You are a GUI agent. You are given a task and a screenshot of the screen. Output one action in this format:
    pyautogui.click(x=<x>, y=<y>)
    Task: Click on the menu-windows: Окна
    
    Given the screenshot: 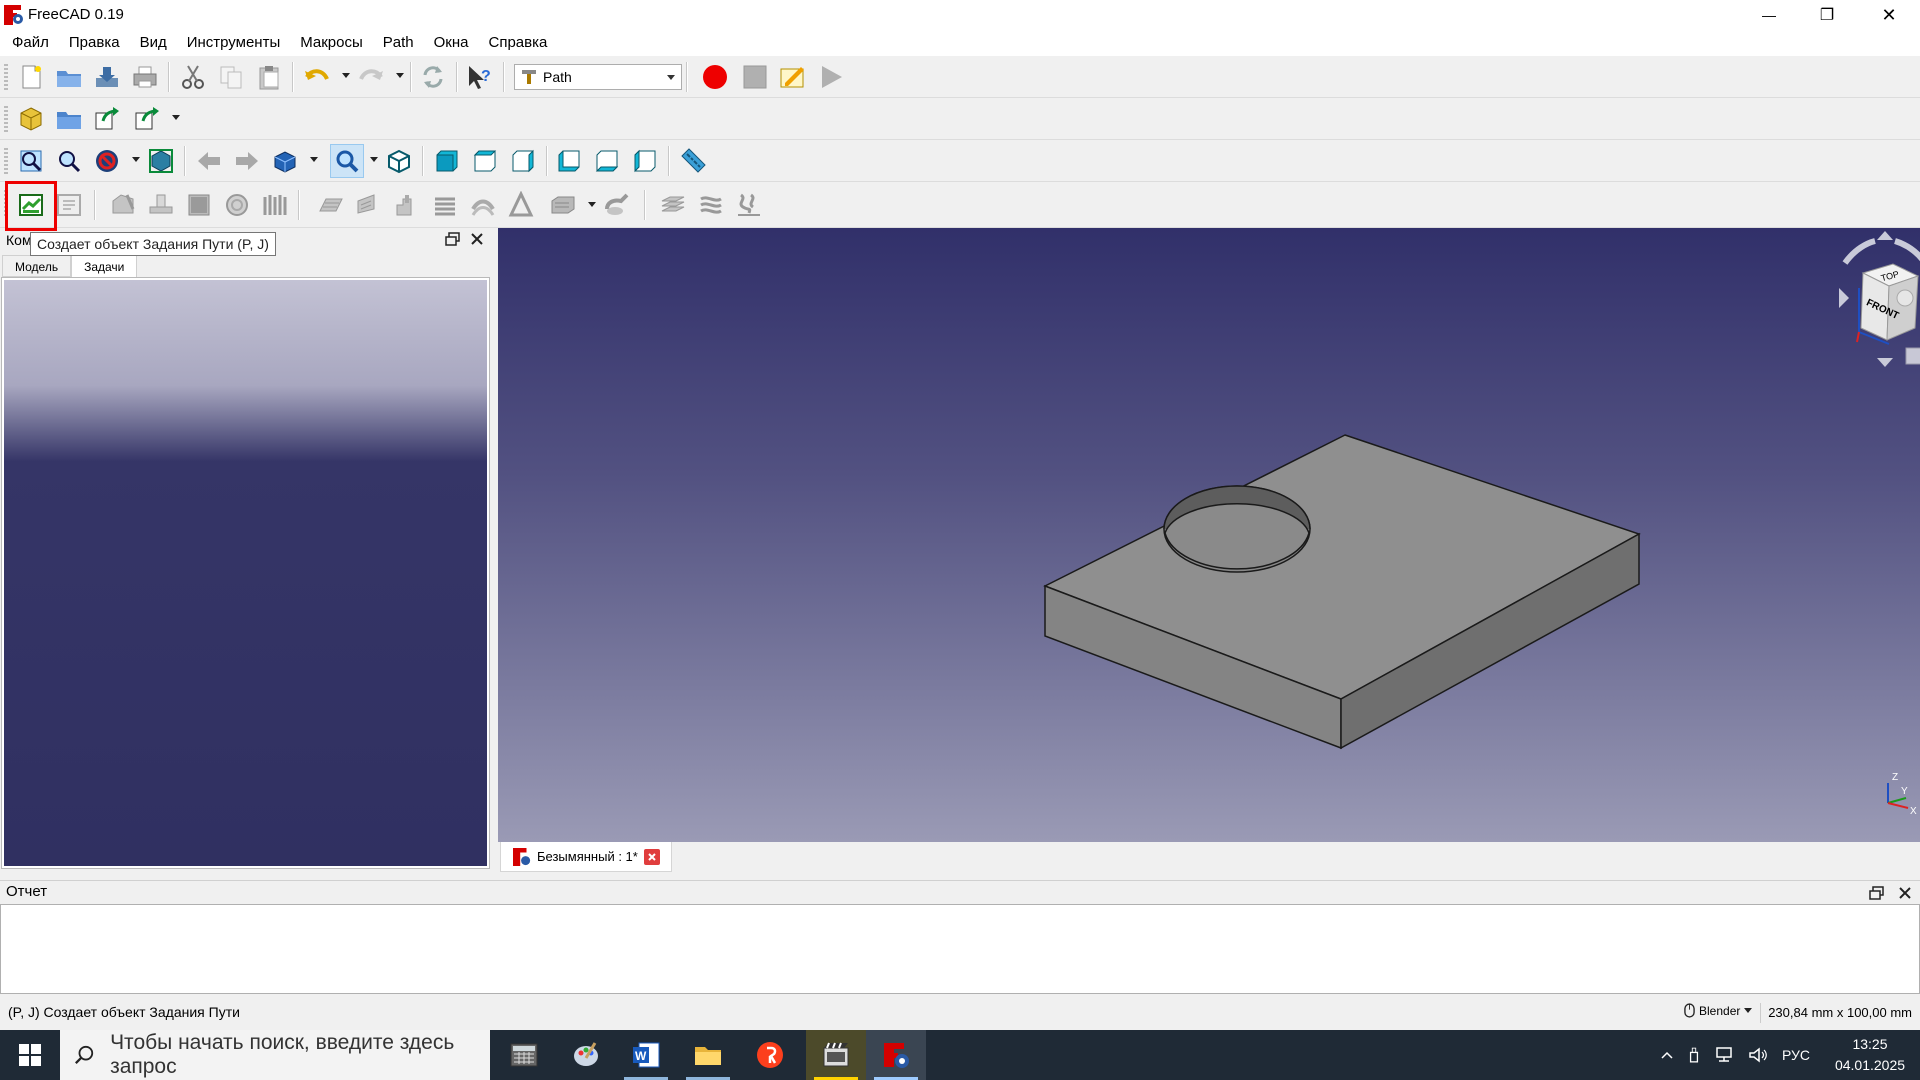 What is the action you would take?
    pyautogui.click(x=451, y=43)
    